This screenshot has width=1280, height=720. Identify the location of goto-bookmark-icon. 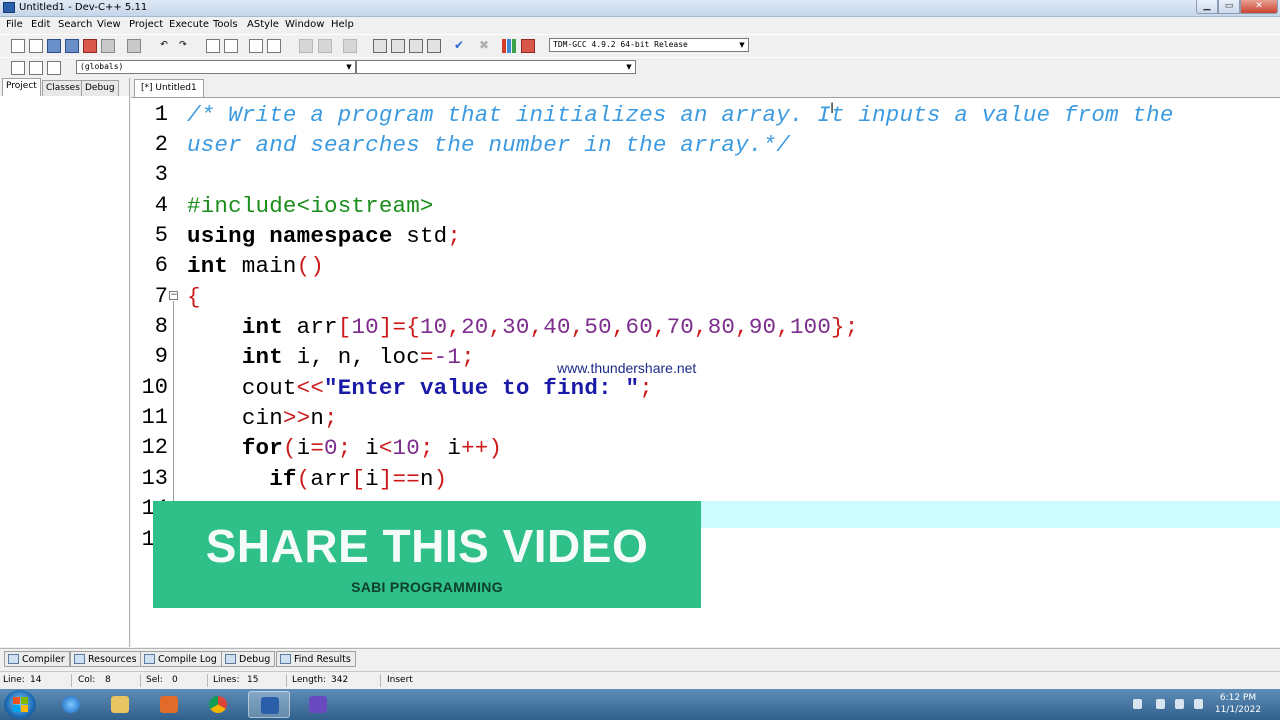
(325, 46).